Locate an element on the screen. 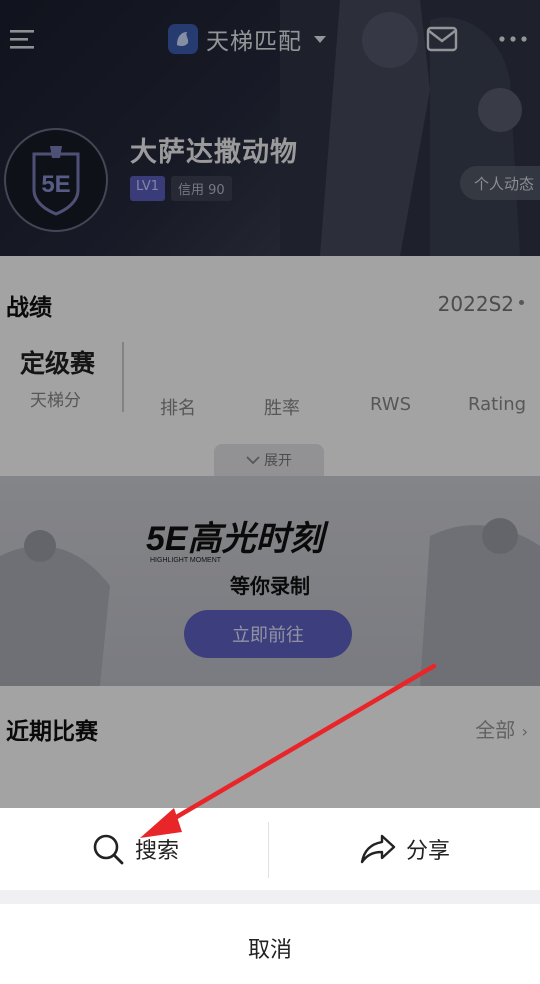 Image resolution: width=540 pixels, height=984 pixels. share-icon is located at coordinates (378, 849).